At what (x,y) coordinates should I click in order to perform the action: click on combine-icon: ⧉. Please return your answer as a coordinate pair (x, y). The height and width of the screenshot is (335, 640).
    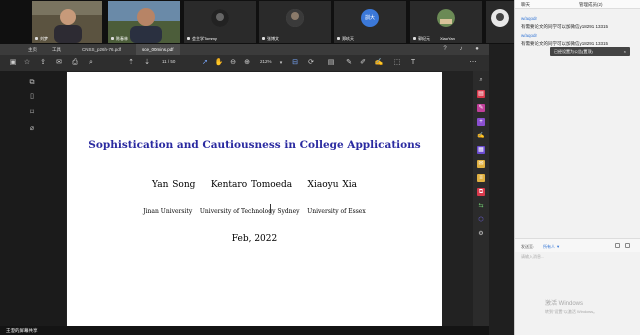
    Looking at the image, I should click on (481, 192).